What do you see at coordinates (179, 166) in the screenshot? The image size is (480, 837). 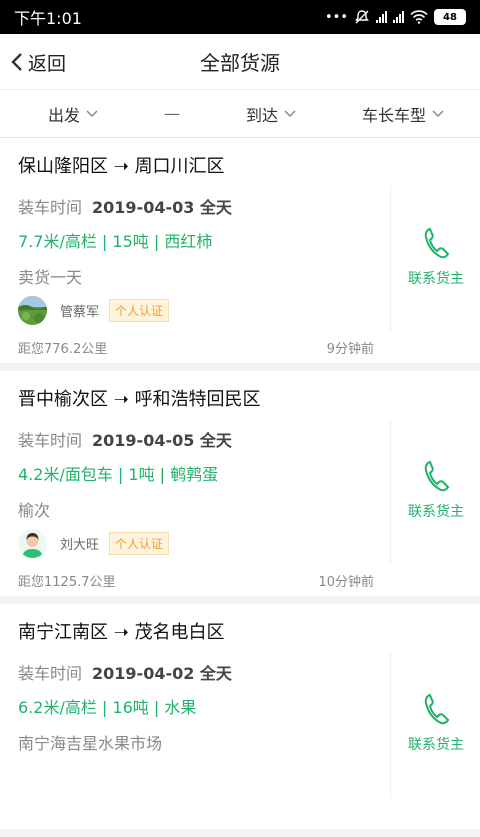 I see `route-destination: 周口川汇区` at bounding box center [179, 166].